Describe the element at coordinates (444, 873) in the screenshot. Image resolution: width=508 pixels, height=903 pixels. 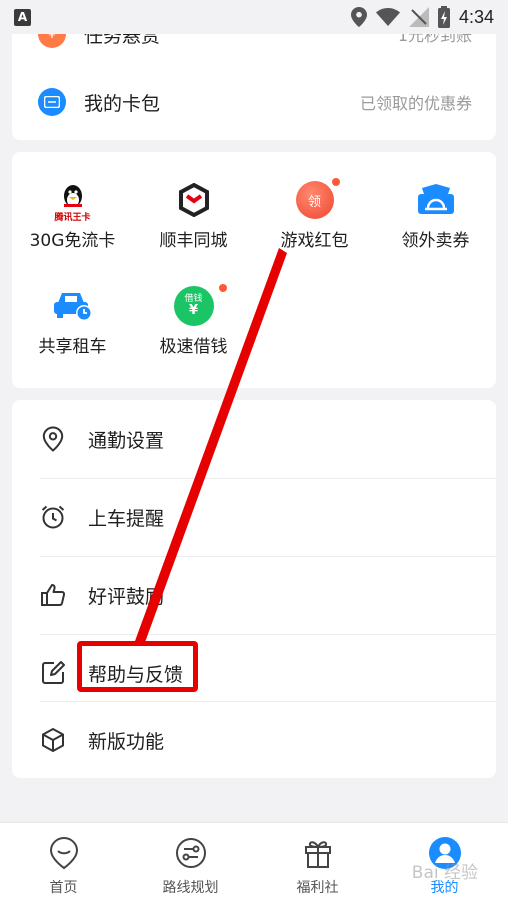
I see `watermark-text: Bai 经验` at that location.